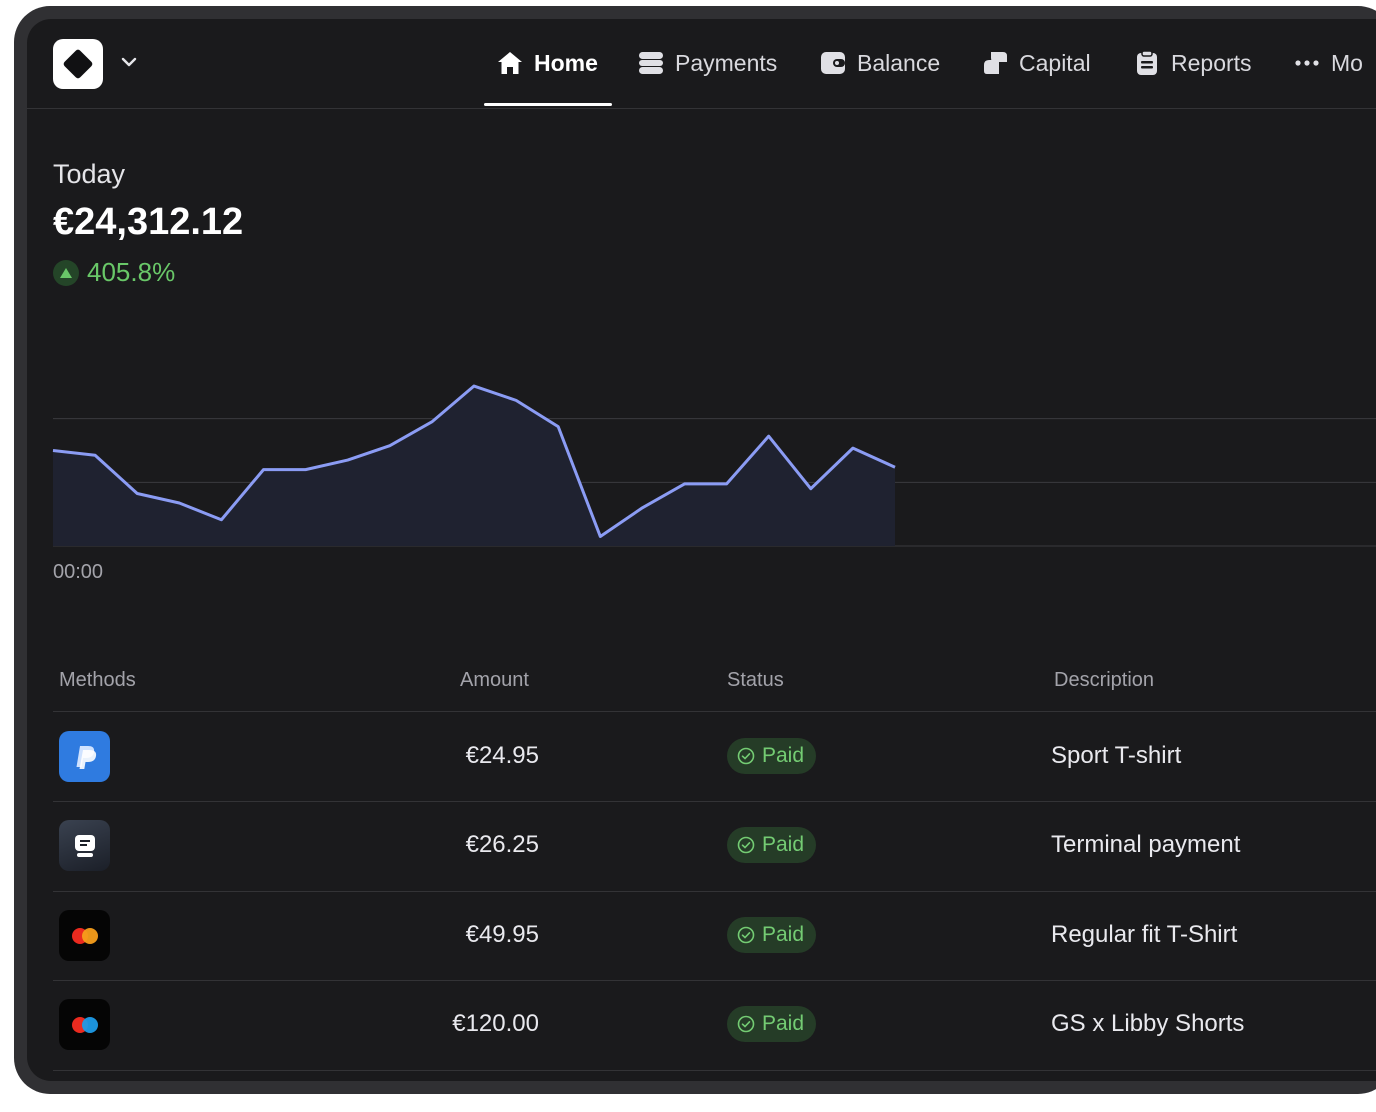 The width and height of the screenshot is (1376, 1112). Describe the element at coordinates (502, 844) in the screenshot. I see `amount-cell: €26.25` at that location.